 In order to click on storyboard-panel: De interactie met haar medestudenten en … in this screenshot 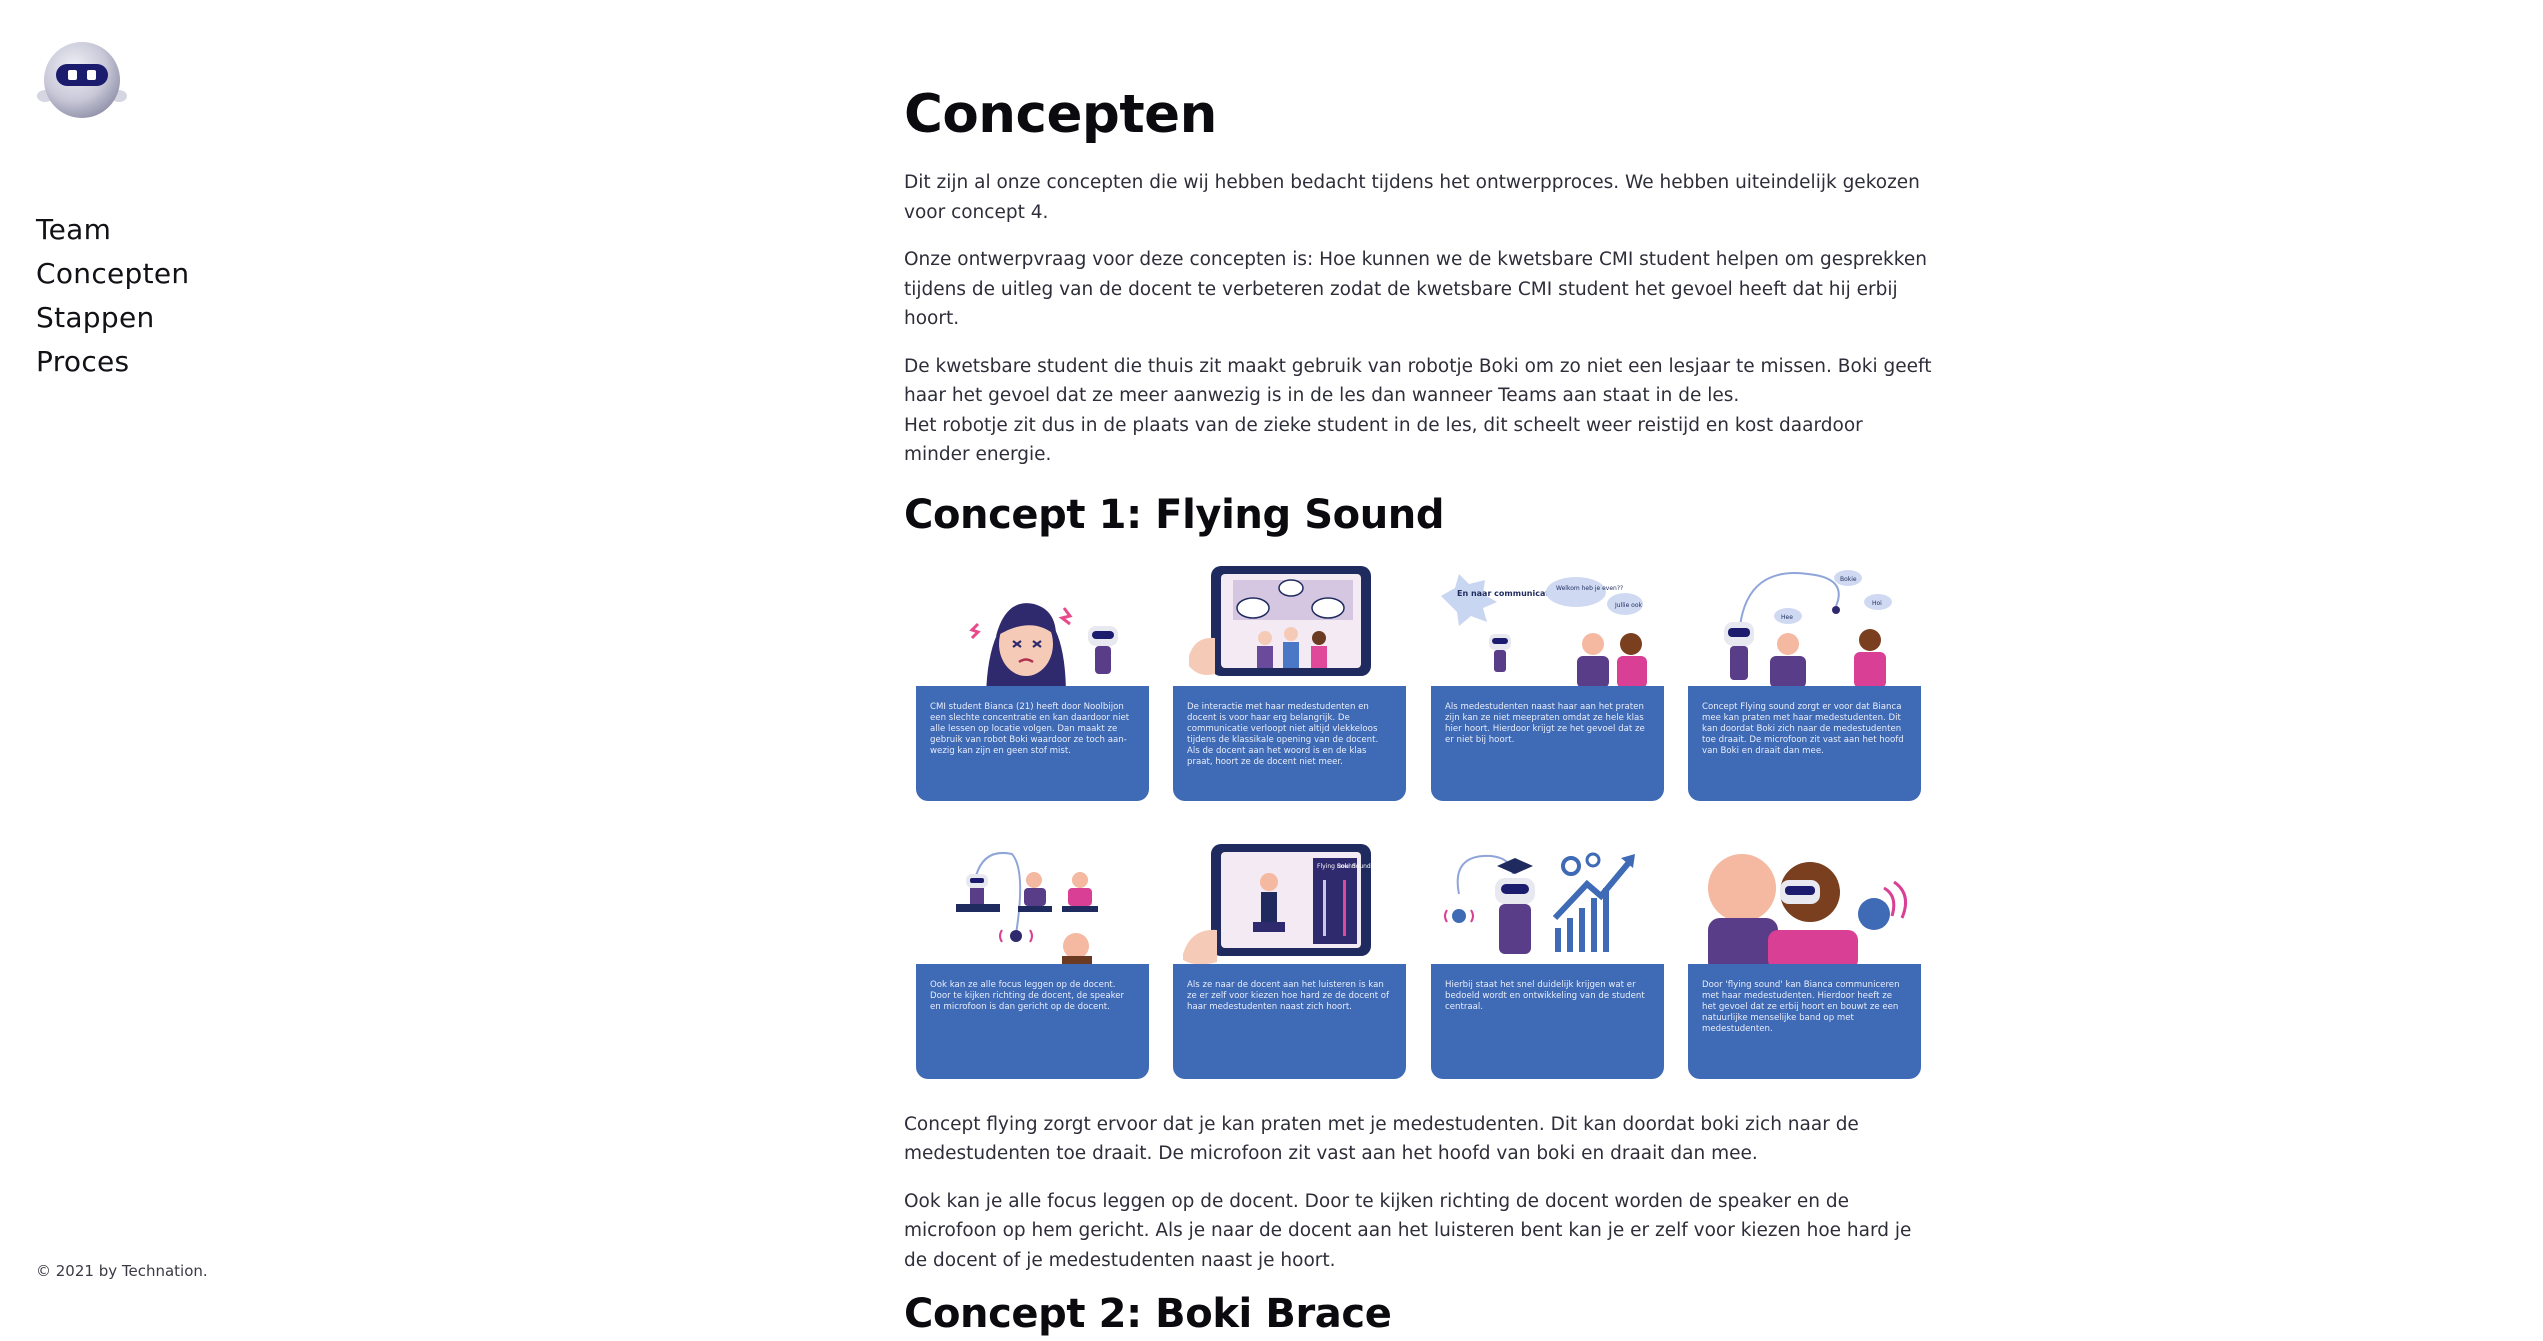, I will do `click(1289, 683)`.